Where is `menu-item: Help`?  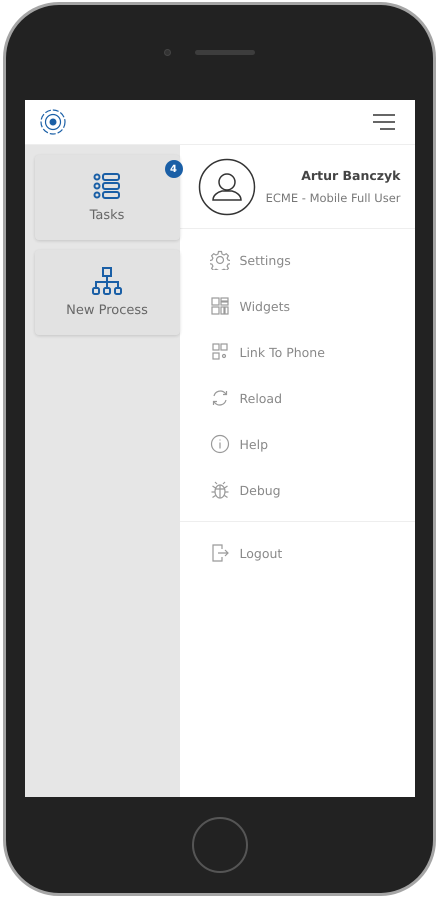 menu-item: Help is located at coordinates (312, 444).